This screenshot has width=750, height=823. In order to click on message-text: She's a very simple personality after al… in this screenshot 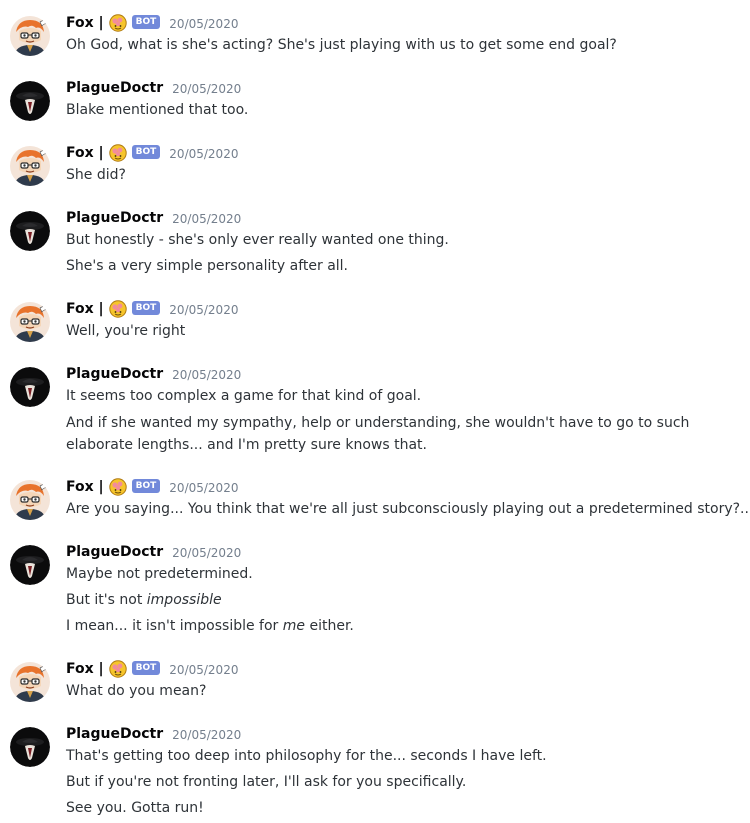, I will do `click(207, 266)`.